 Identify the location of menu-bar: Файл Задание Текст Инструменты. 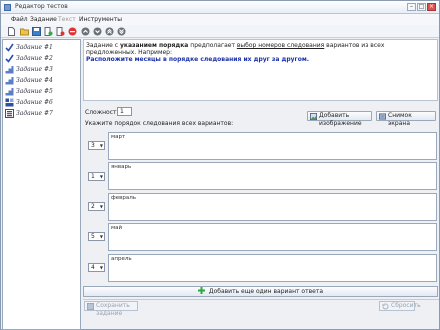
(220, 19).